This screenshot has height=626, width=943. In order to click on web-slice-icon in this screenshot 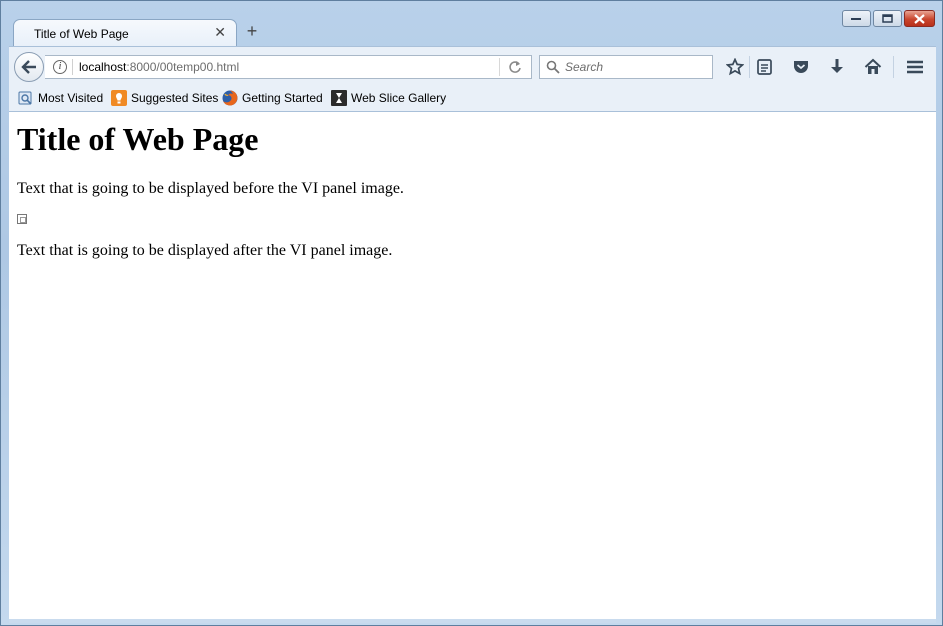, I will do `click(339, 98)`.